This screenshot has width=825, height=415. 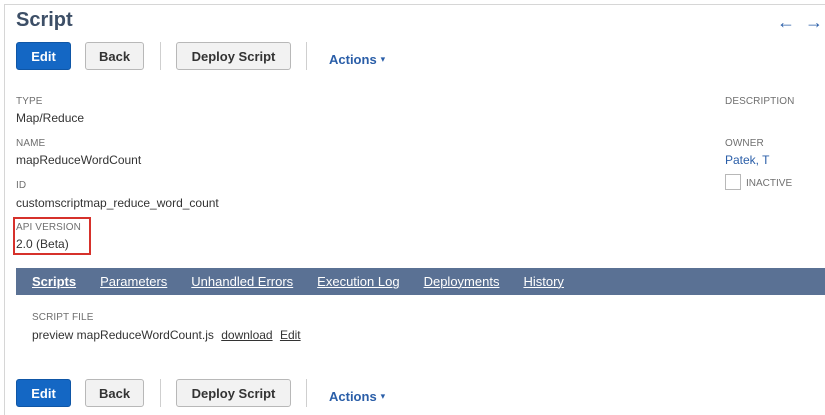 What do you see at coordinates (760, 101) in the screenshot?
I see `description-label: DESCRIPTION` at bounding box center [760, 101].